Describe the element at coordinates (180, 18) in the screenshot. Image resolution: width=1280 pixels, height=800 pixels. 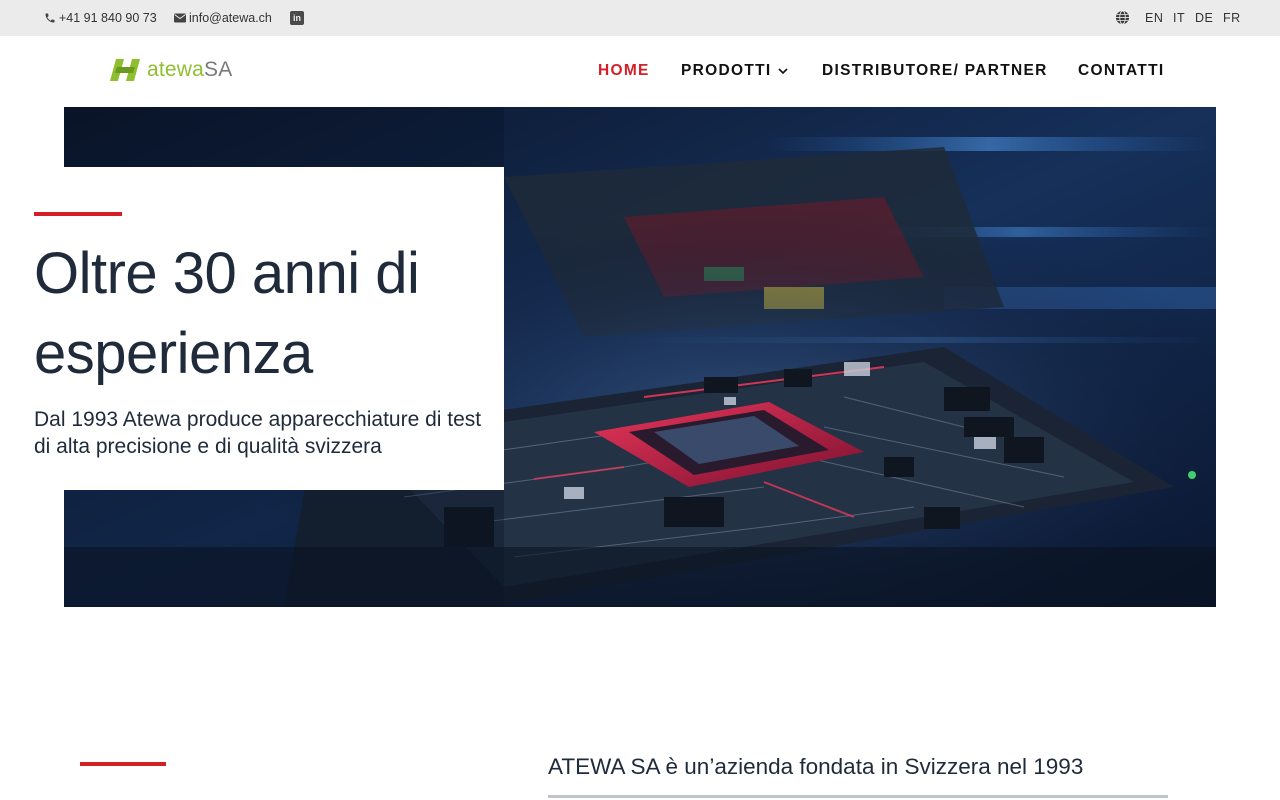
I see `envelope-icon` at that location.